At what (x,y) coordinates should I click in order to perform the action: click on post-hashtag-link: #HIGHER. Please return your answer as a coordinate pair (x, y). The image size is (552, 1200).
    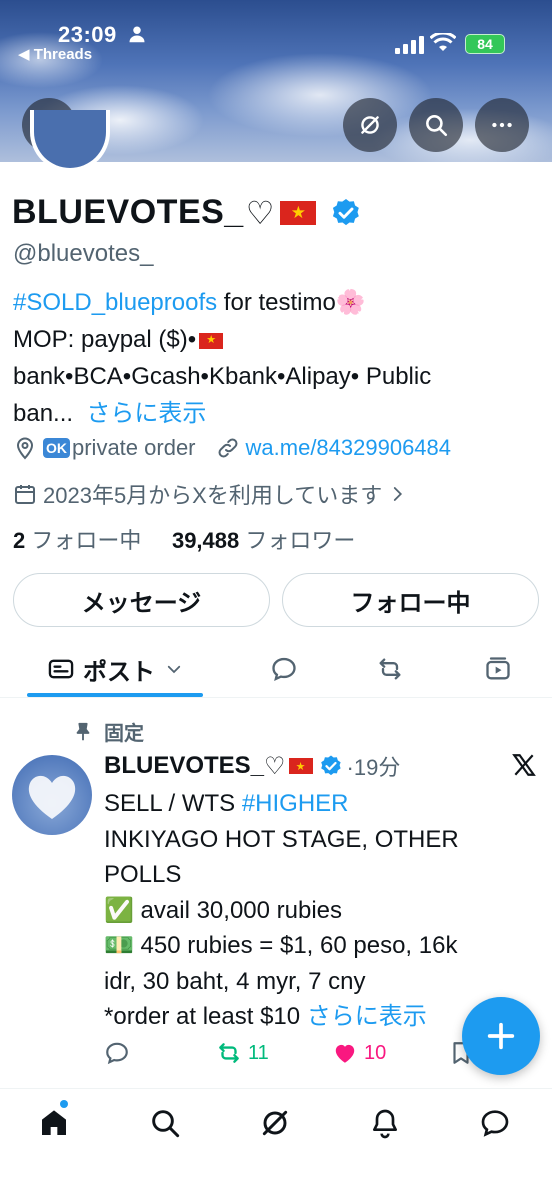
    Looking at the image, I should click on (295, 803).